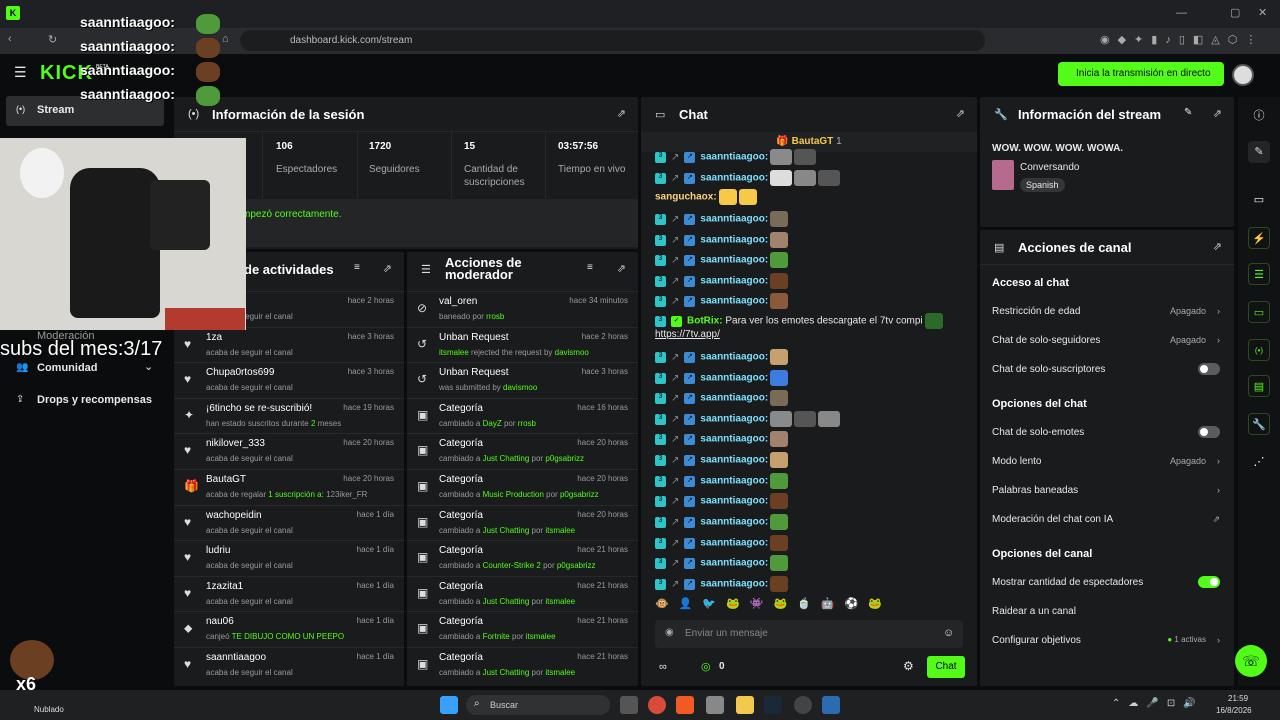 This screenshot has height=720, width=1280. What do you see at coordinates (831, 705) in the screenshot?
I see `app-icon` at bounding box center [831, 705].